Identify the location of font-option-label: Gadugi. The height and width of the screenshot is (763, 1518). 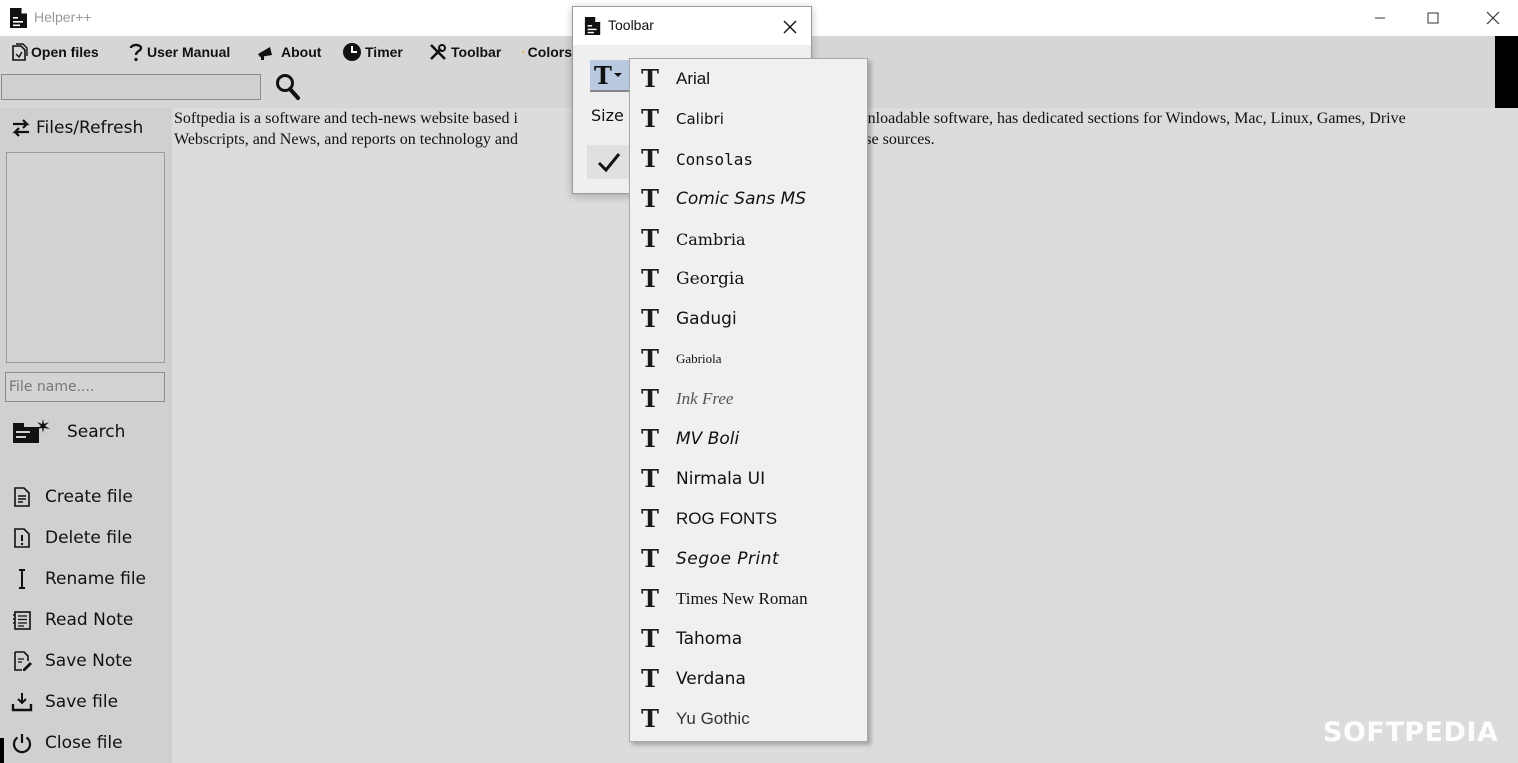
(706, 319).